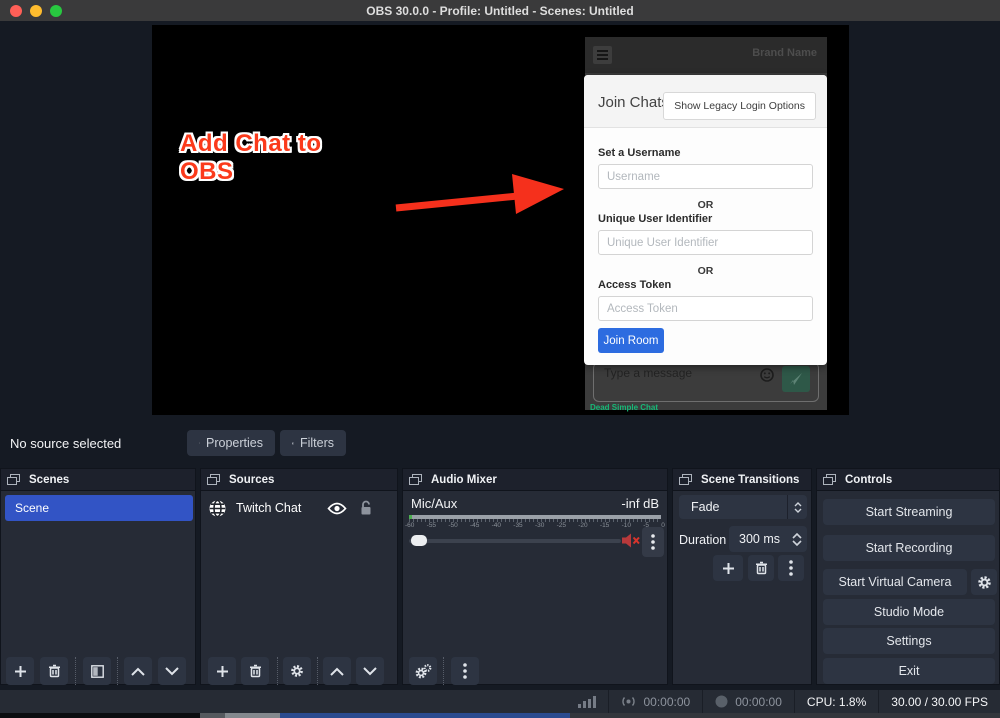 This screenshot has height=718, width=1000. I want to click on exit-button: Exit, so click(909, 671).